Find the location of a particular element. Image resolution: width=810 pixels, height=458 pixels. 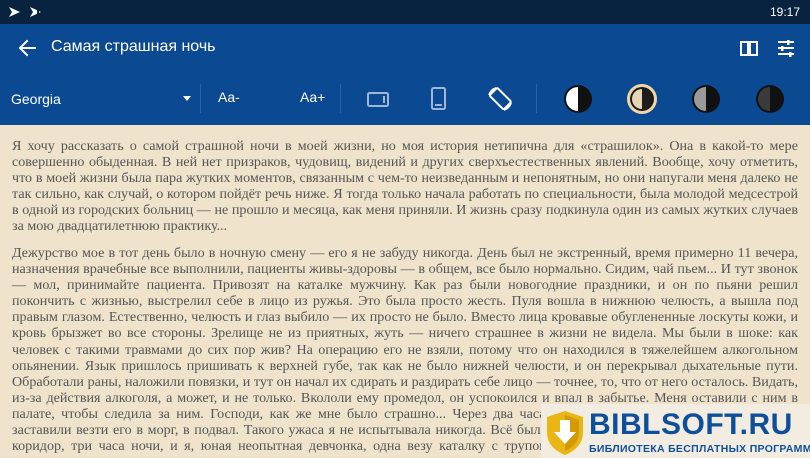

watermark-tagline: БИБЛИОТЕКА БЕСПЛАТНЫХ ПРОГРАММ is located at coordinates (699, 449).